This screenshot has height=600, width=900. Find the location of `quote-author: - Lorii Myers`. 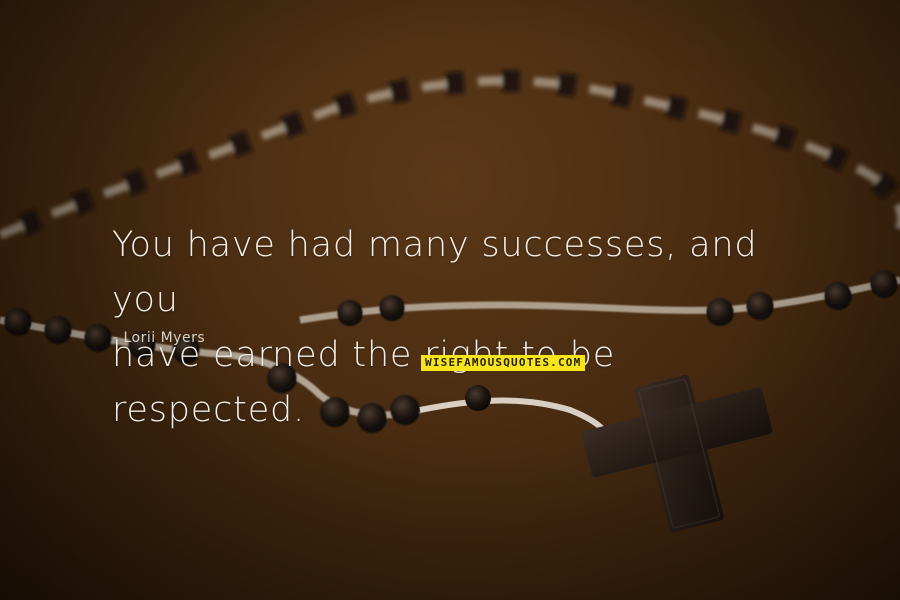

quote-author: - Lorii Myers is located at coordinates (159, 338).